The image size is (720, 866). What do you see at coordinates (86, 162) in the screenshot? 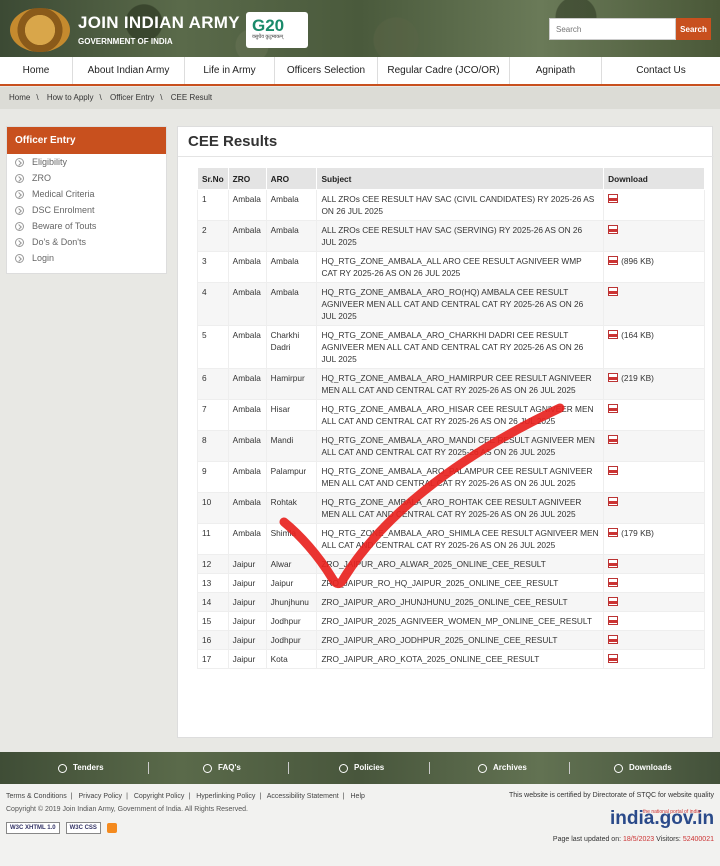
I see `sidebar-item-eligibility: Eligibility` at bounding box center [86, 162].